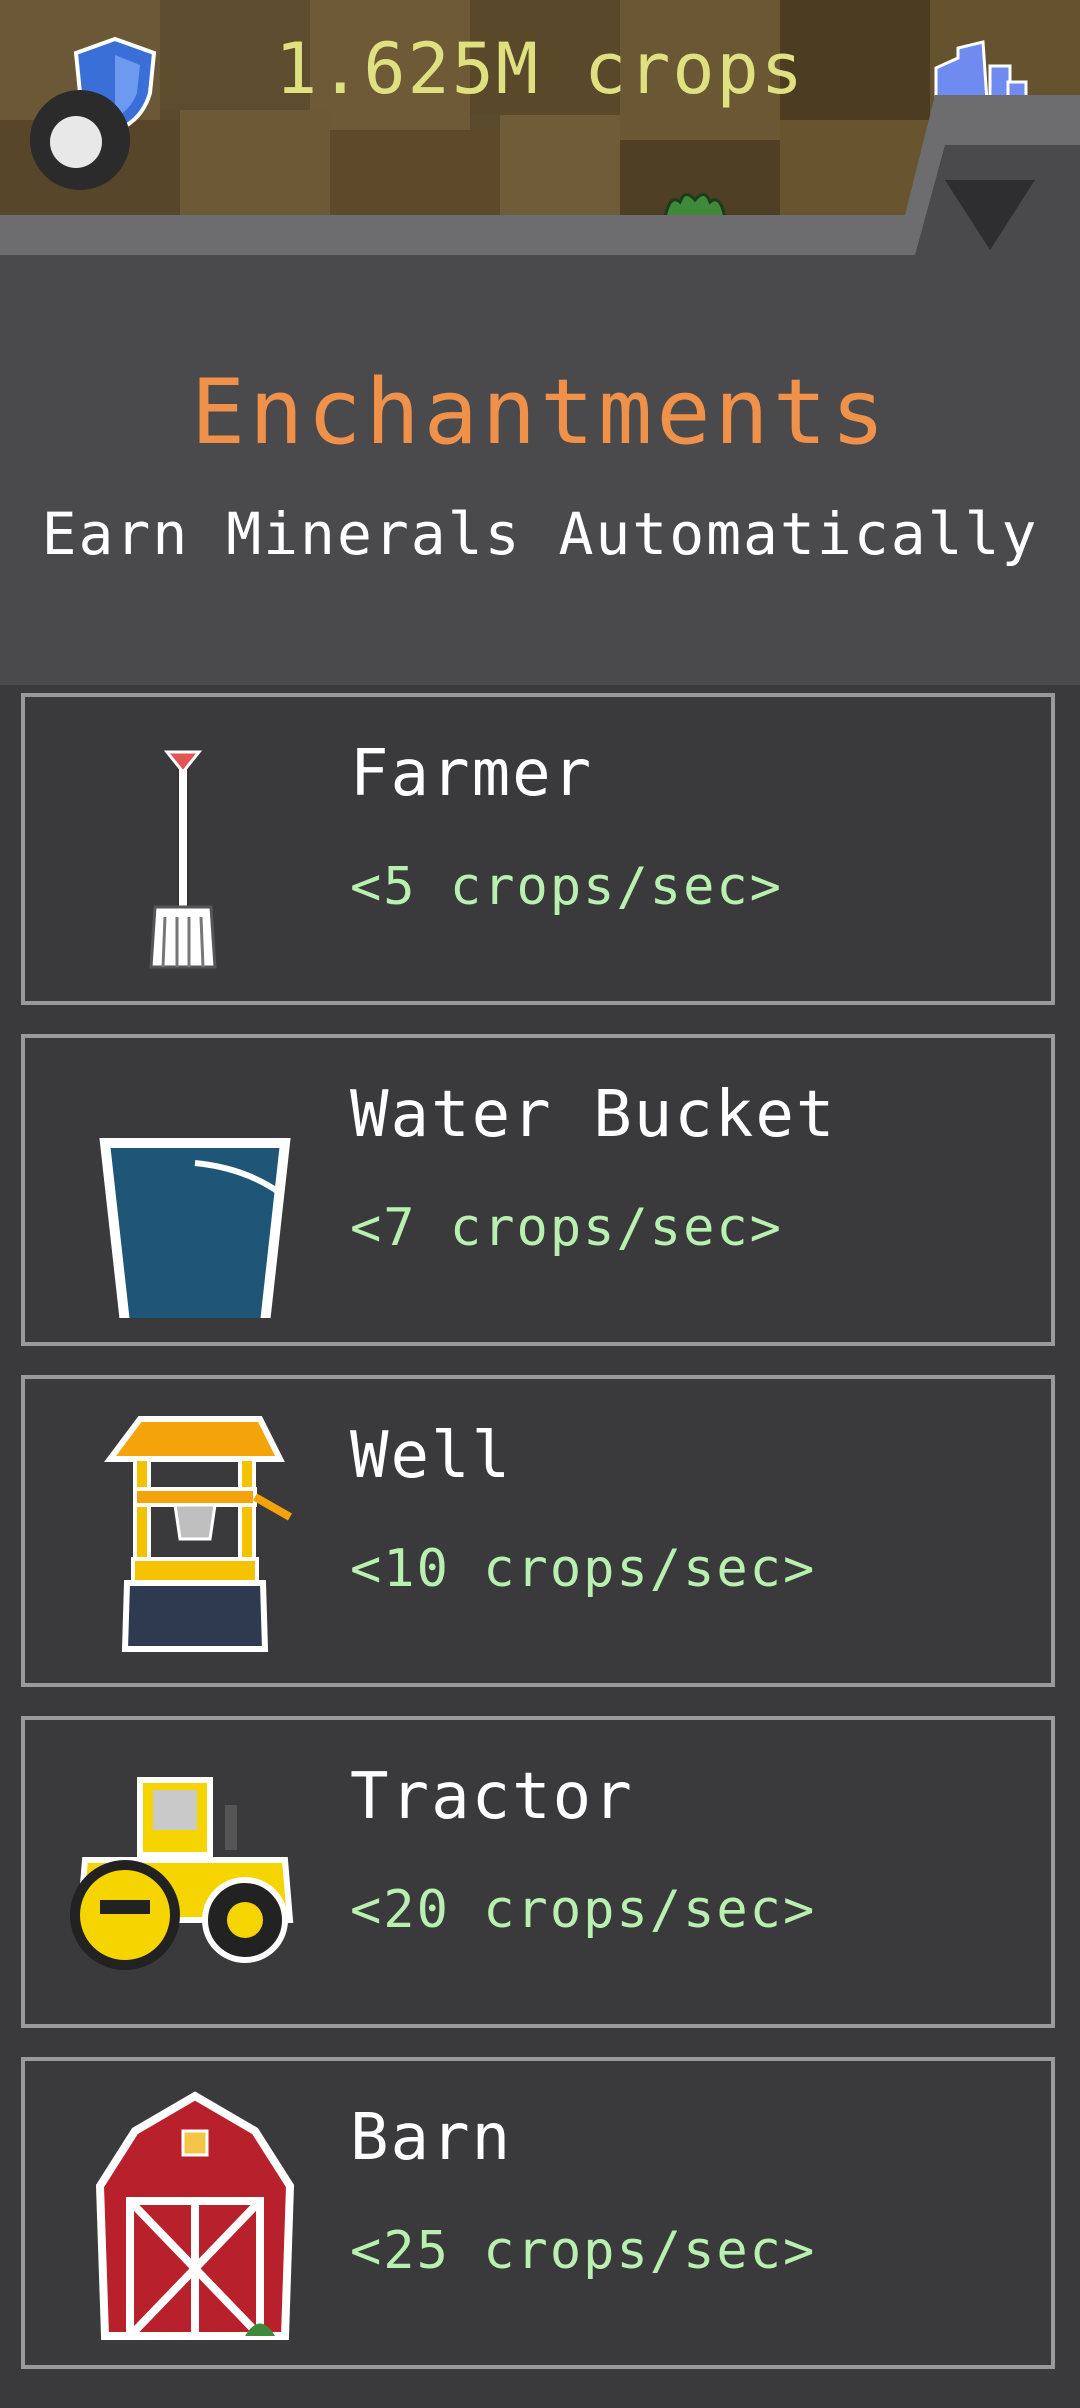 Image resolution: width=1080 pixels, height=2408 pixels. Describe the element at coordinates (540, 182) in the screenshot. I see `panel-ledge` at that location.